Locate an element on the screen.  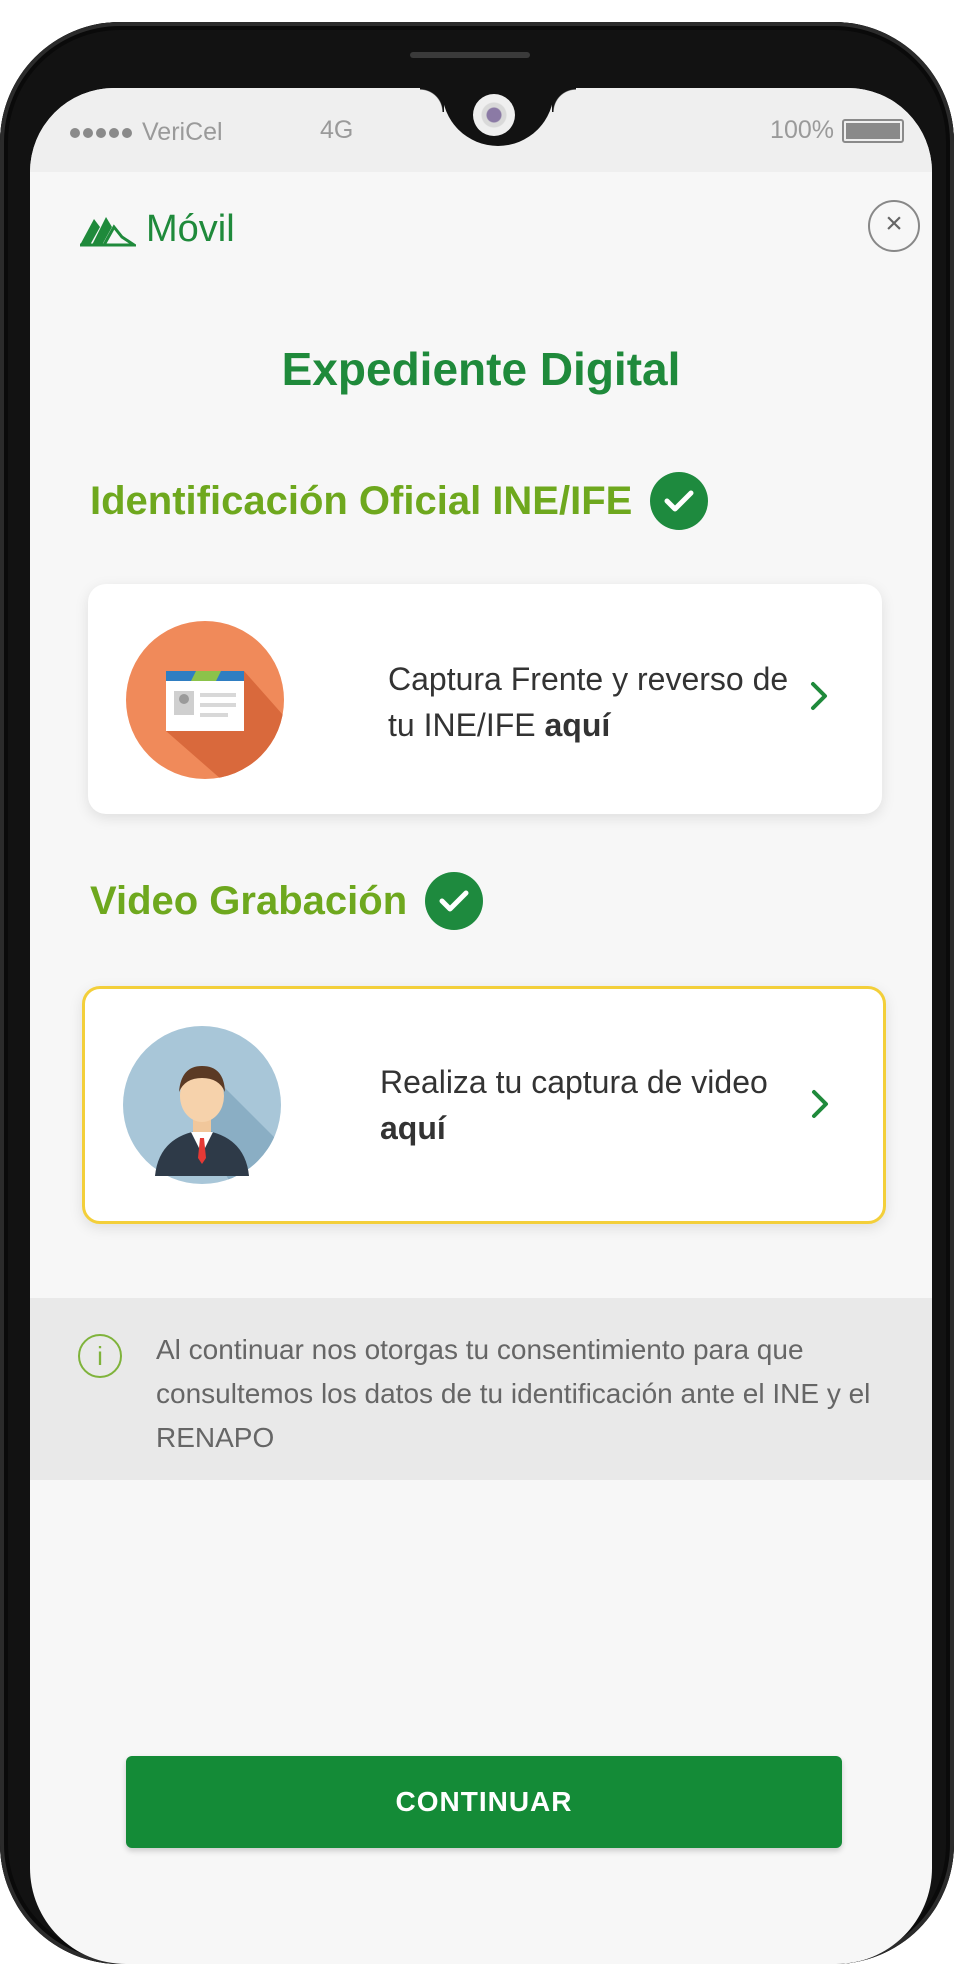
capture-ine-link: aquí is located at coordinates (577, 725).